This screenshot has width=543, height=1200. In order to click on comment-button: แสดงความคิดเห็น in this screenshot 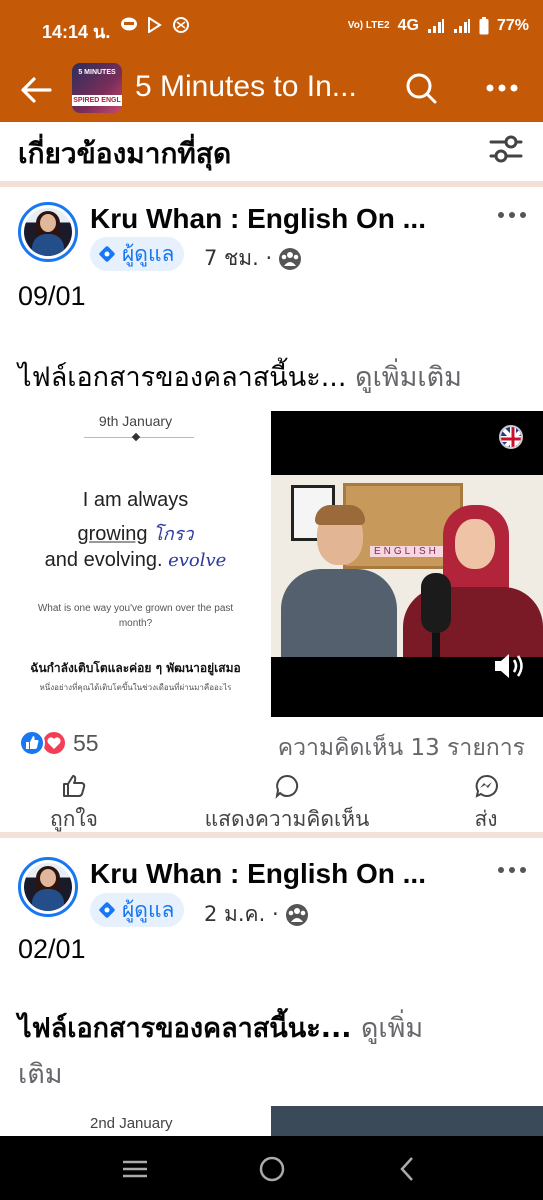, I will do `click(287, 804)`.